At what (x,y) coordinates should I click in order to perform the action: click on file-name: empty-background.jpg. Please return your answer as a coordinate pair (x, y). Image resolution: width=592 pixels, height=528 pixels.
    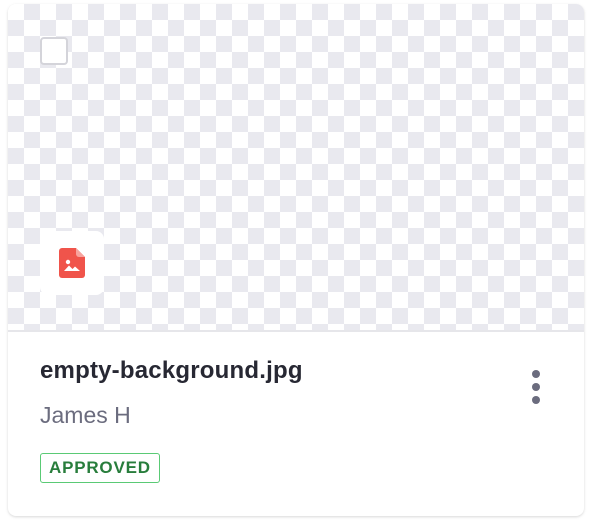
    Looking at the image, I should click on (171, 371).